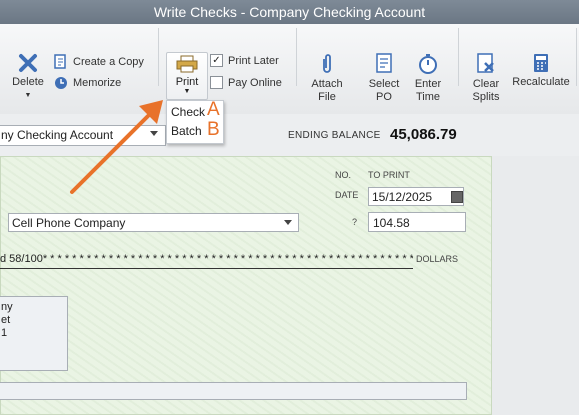 Image resolution: width=579 pixels, height=415 pixels. What do you see at coordinates (423, 134) in the screenshot?
I see `ending-balance-value: 45,086.79` at bounding box center [423, 134].